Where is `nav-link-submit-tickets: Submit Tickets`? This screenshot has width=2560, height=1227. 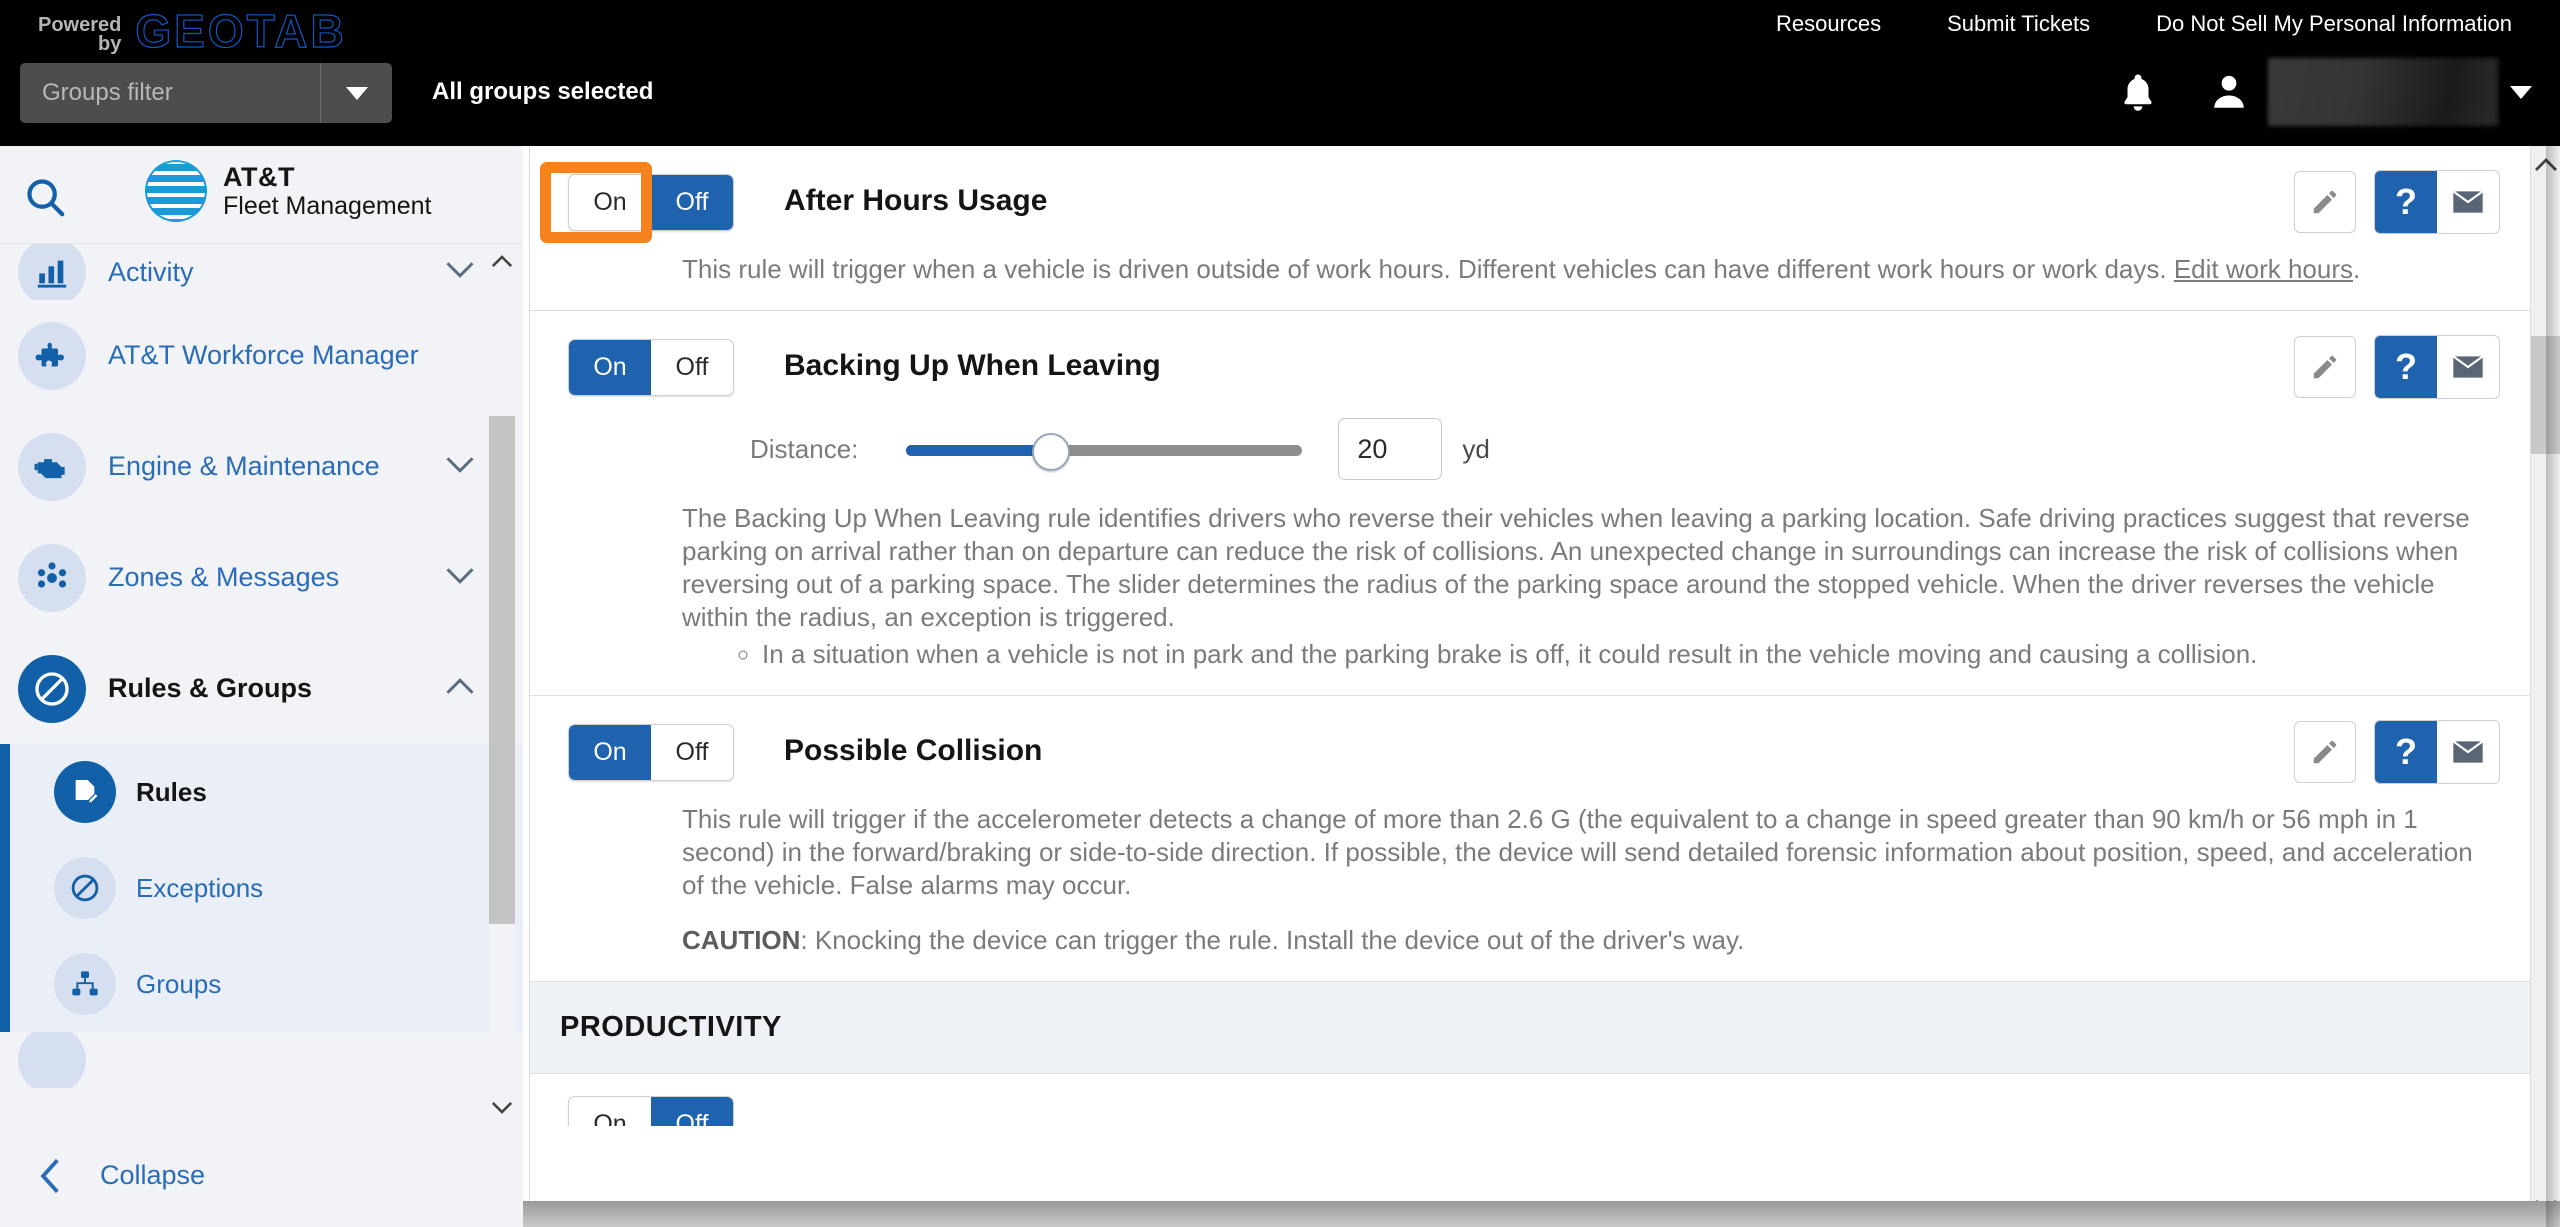 nav-link-submit-tickets: Submit Tickets is located at coordinates (2018, 24).